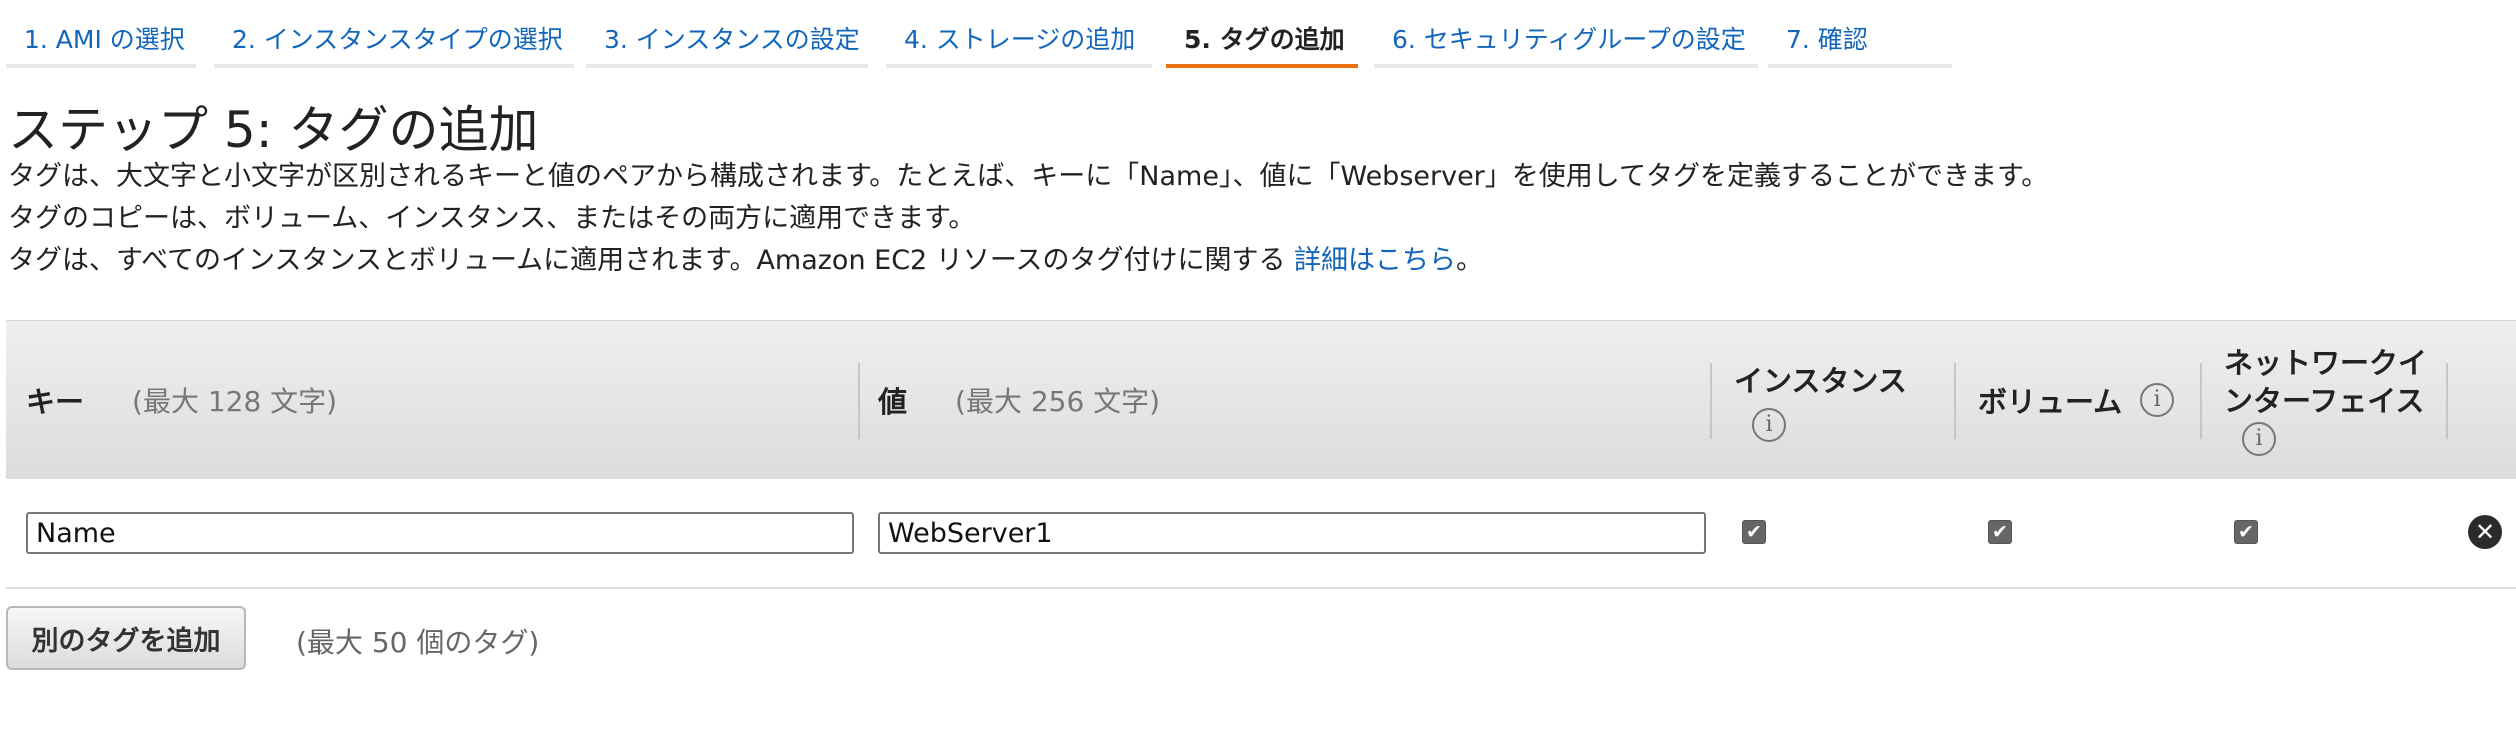  What do you see at coordinates (1262, 34) in the screenshot?
I see `step-add-tags: 5. タグの追加` at bounding box center [1262, 34].